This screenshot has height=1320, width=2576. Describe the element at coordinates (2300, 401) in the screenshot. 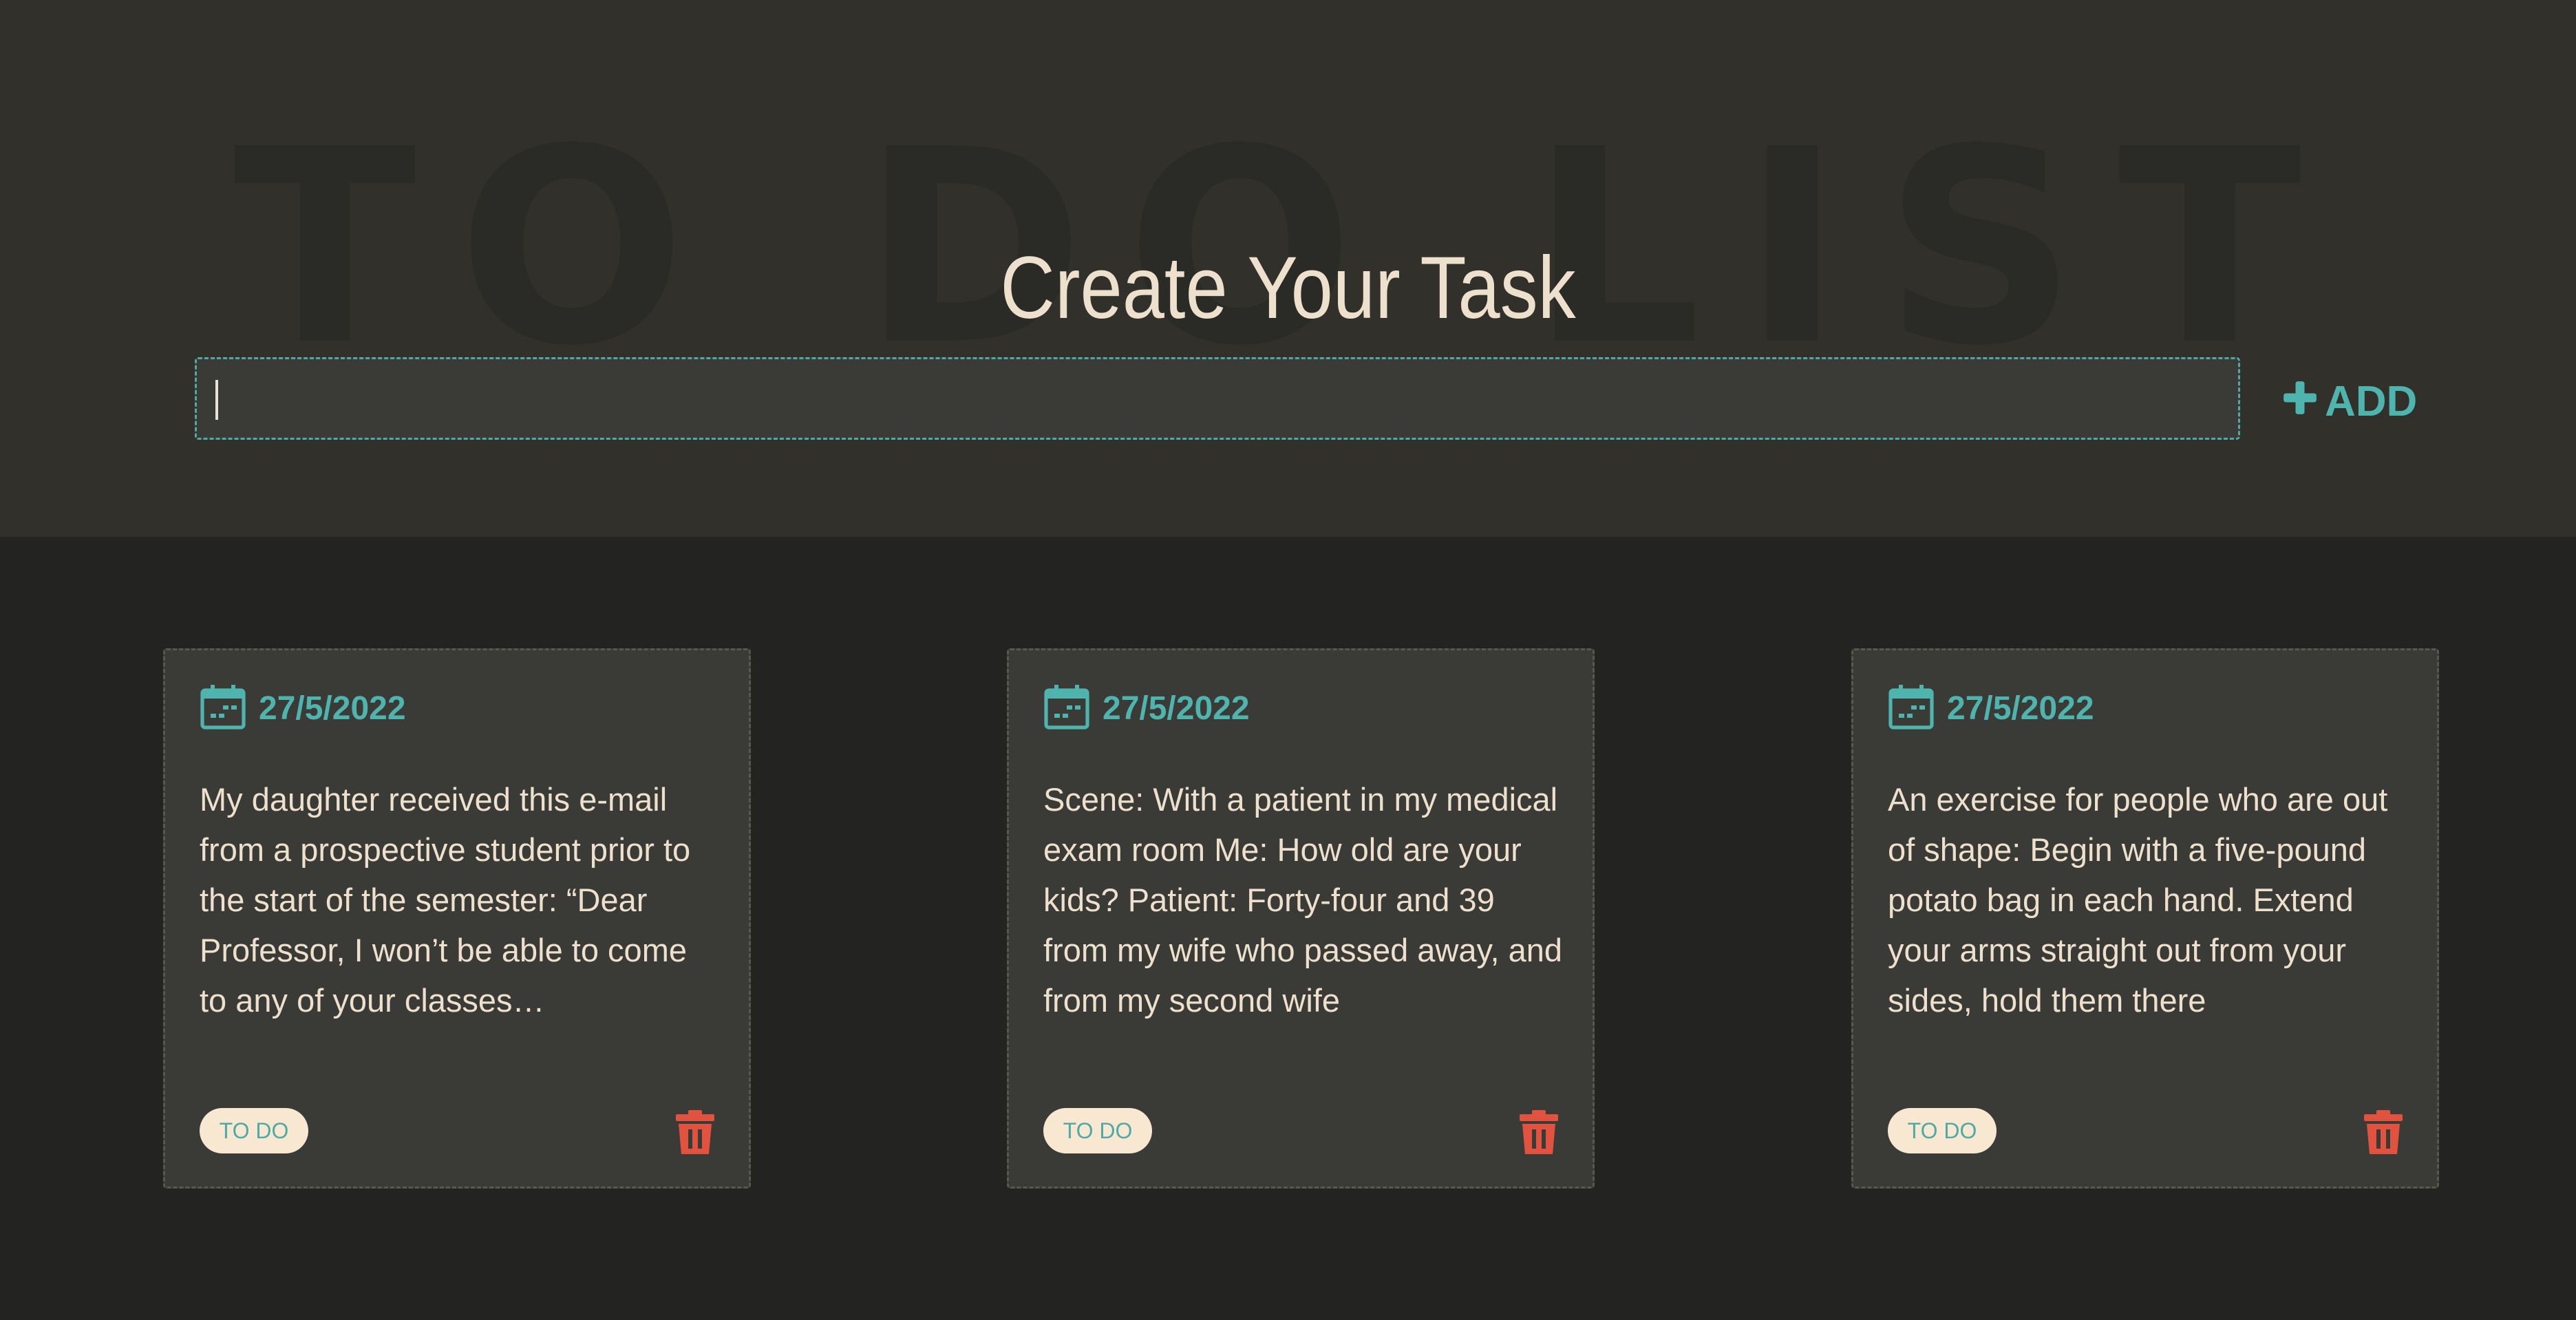

I see `plus-icon` at that location.